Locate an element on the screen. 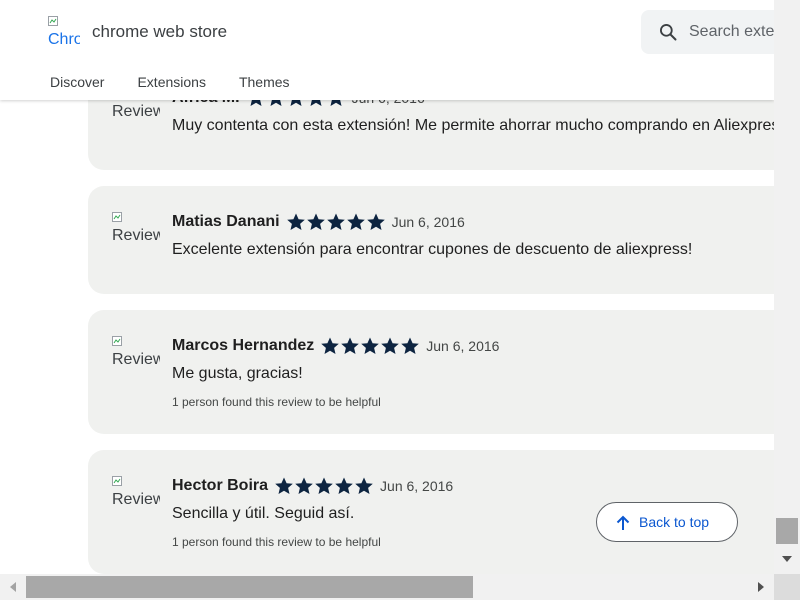  nav-discover: Discover is located at coordinates (77, 82).